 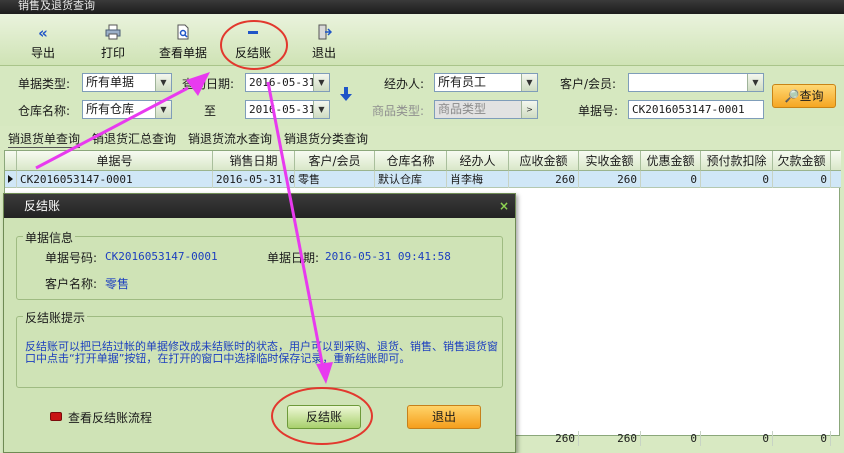 What do you see at coordinates (610, 179) in the screenshot?
I see `cell-received: 260` at bounding box center [610, 179].